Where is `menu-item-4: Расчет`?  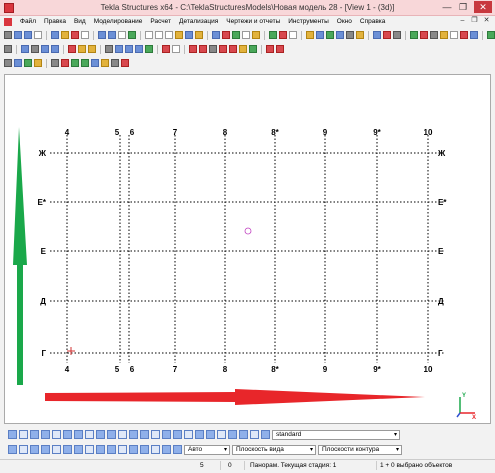
menu-item-4: Расчет is located at coordinates (160, 21).